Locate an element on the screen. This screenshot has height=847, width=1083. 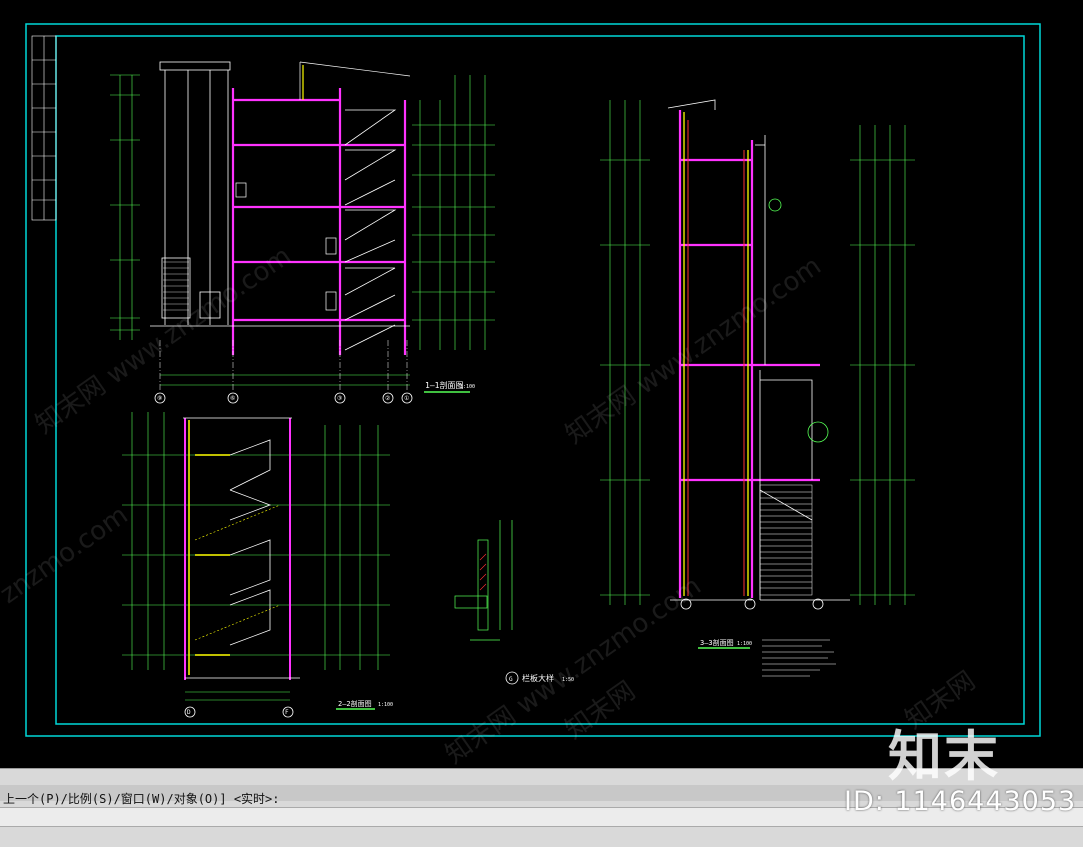
axis-label: ① is located at coordinates (406, 398).